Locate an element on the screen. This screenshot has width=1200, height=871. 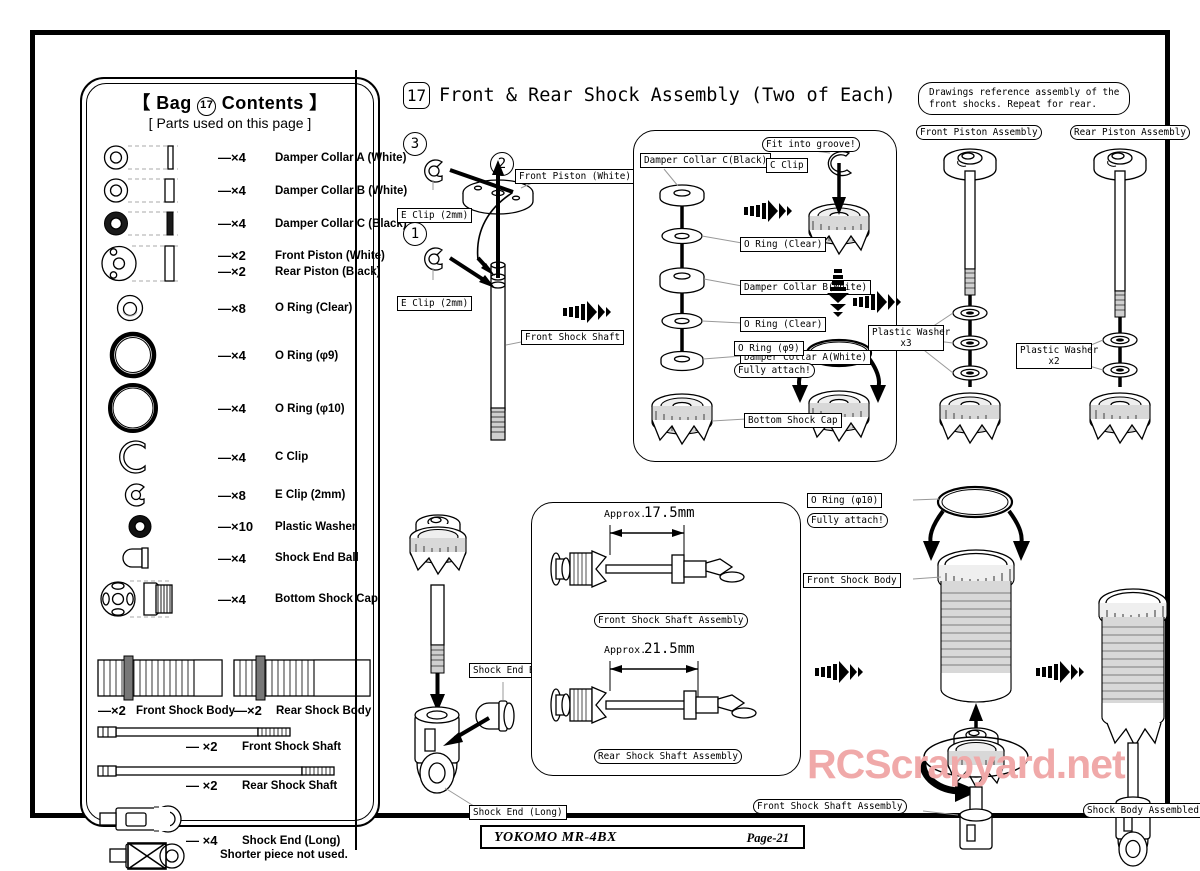
e-clip-qty: —×8 is located at coordinates (232, 495).